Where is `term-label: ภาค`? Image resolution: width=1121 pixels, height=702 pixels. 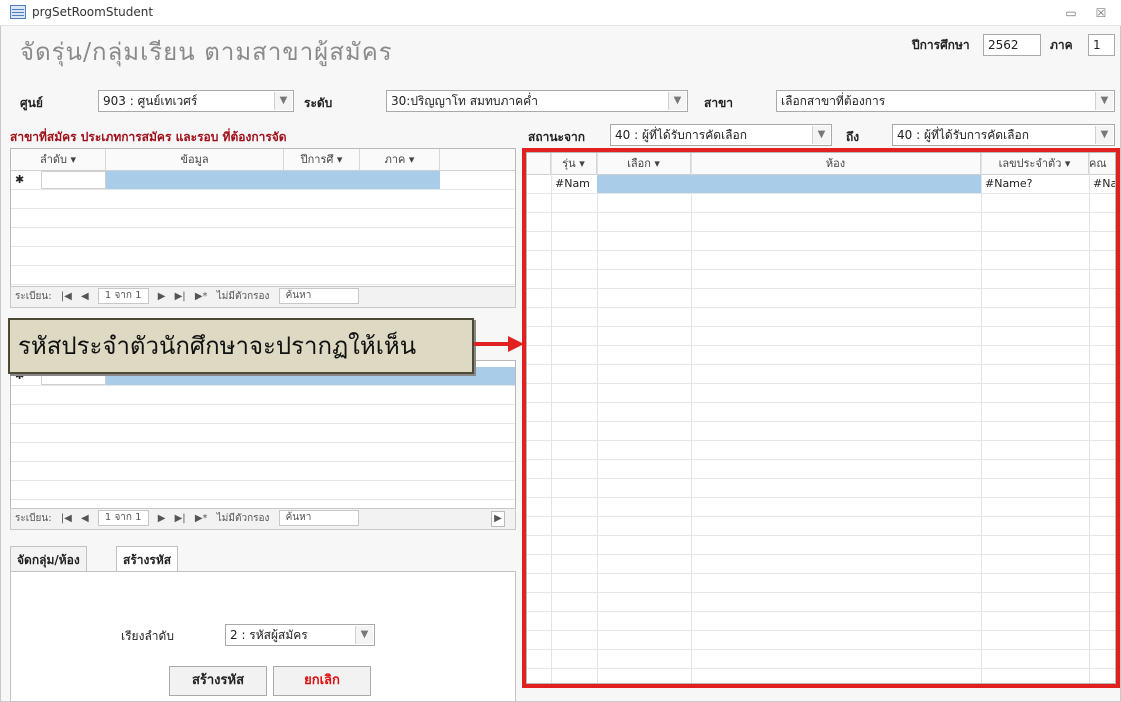 term-label: ภาค is located at coordinates (1061, 45).